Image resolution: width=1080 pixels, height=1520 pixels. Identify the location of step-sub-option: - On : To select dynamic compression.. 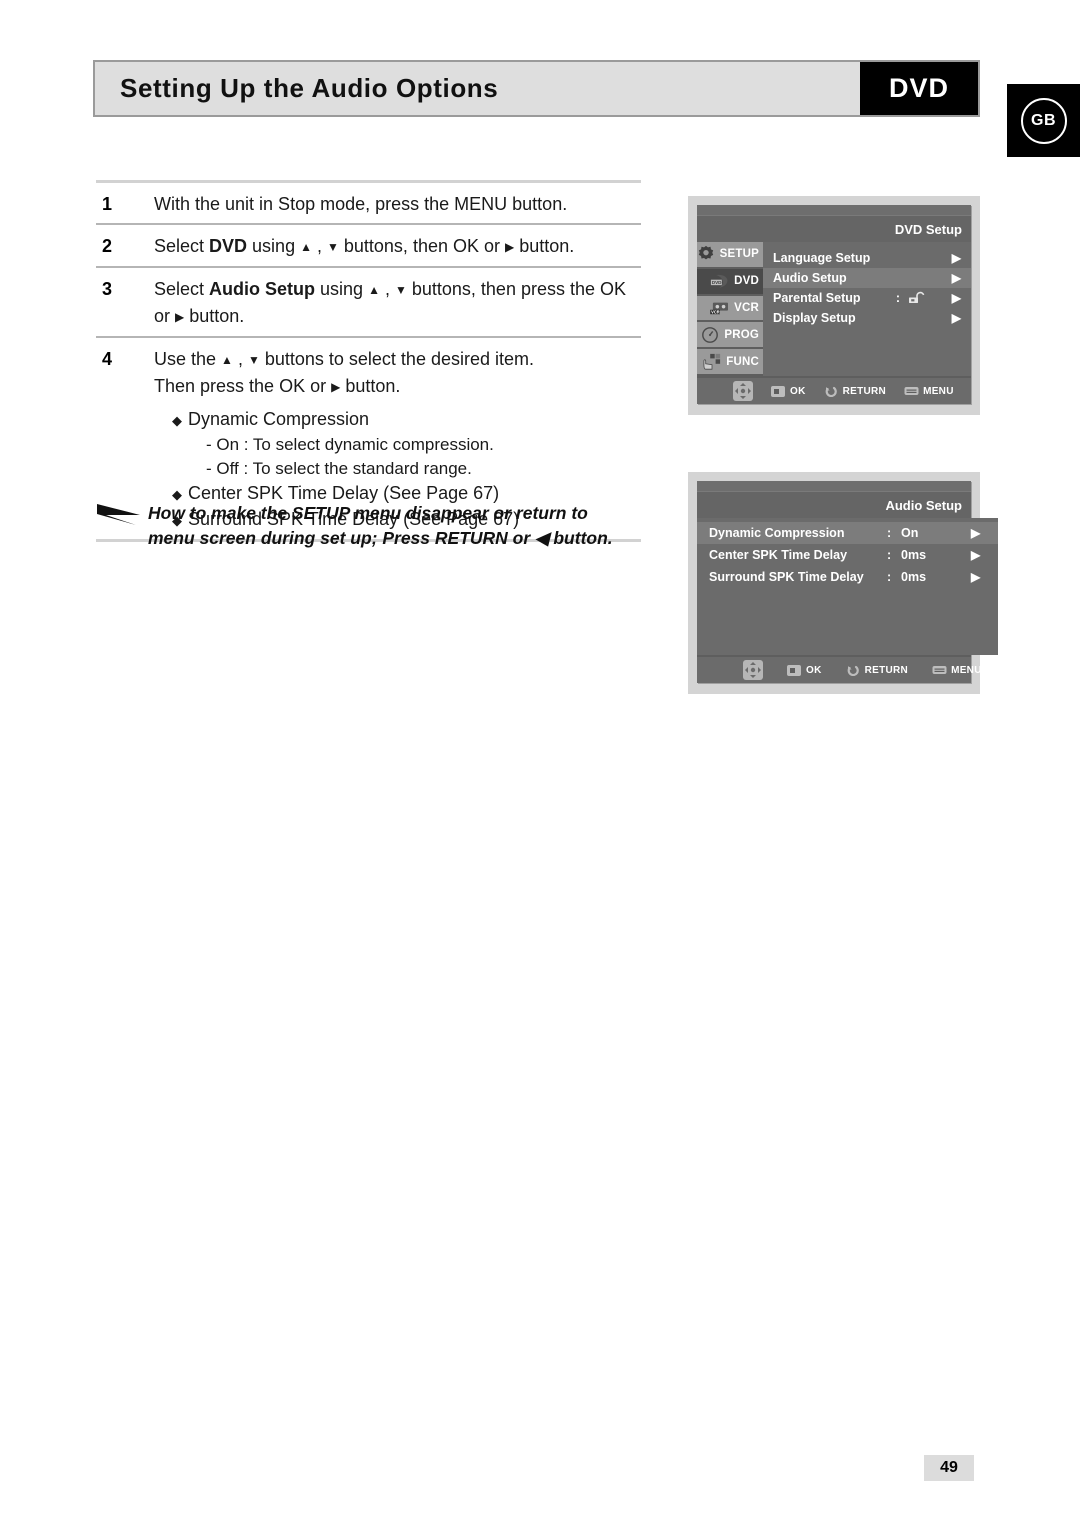
(350, 444).